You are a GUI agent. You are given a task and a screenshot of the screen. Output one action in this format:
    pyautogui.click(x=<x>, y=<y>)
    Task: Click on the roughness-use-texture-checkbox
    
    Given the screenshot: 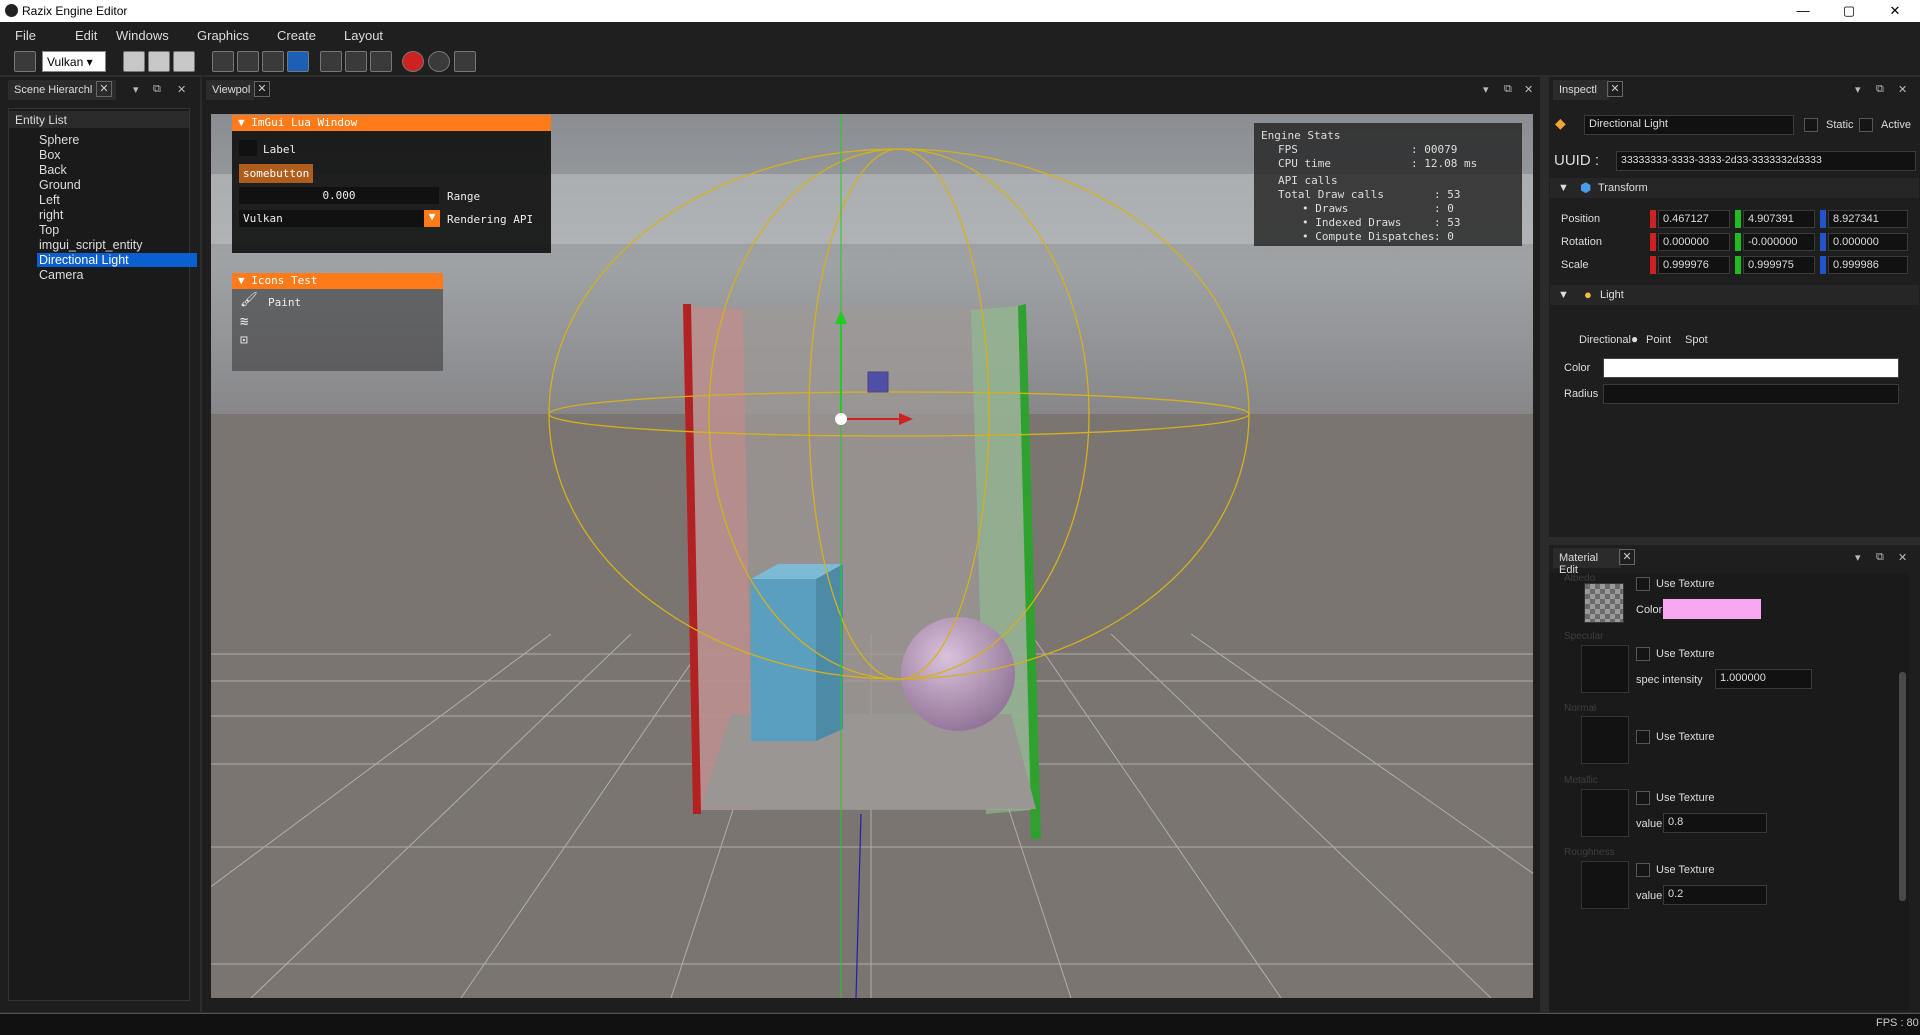 What is the action you would take?
    pyautogui.click(x=1643, y=870)
    